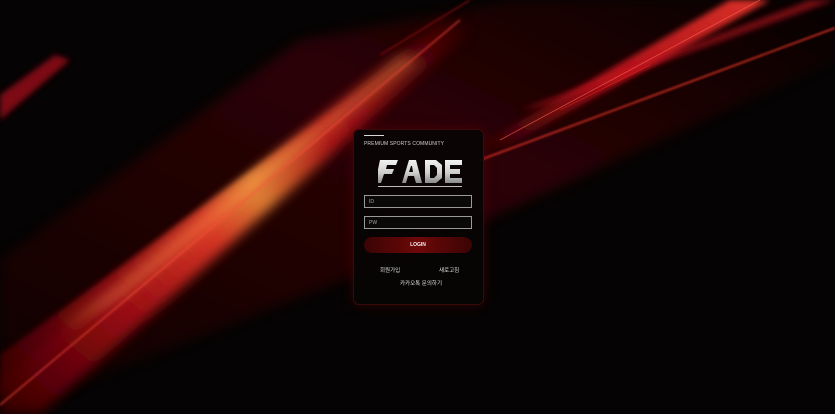 This screenshot has width=835, height=414. I want to click on signup-link: 회원가입, so click(390, 270).